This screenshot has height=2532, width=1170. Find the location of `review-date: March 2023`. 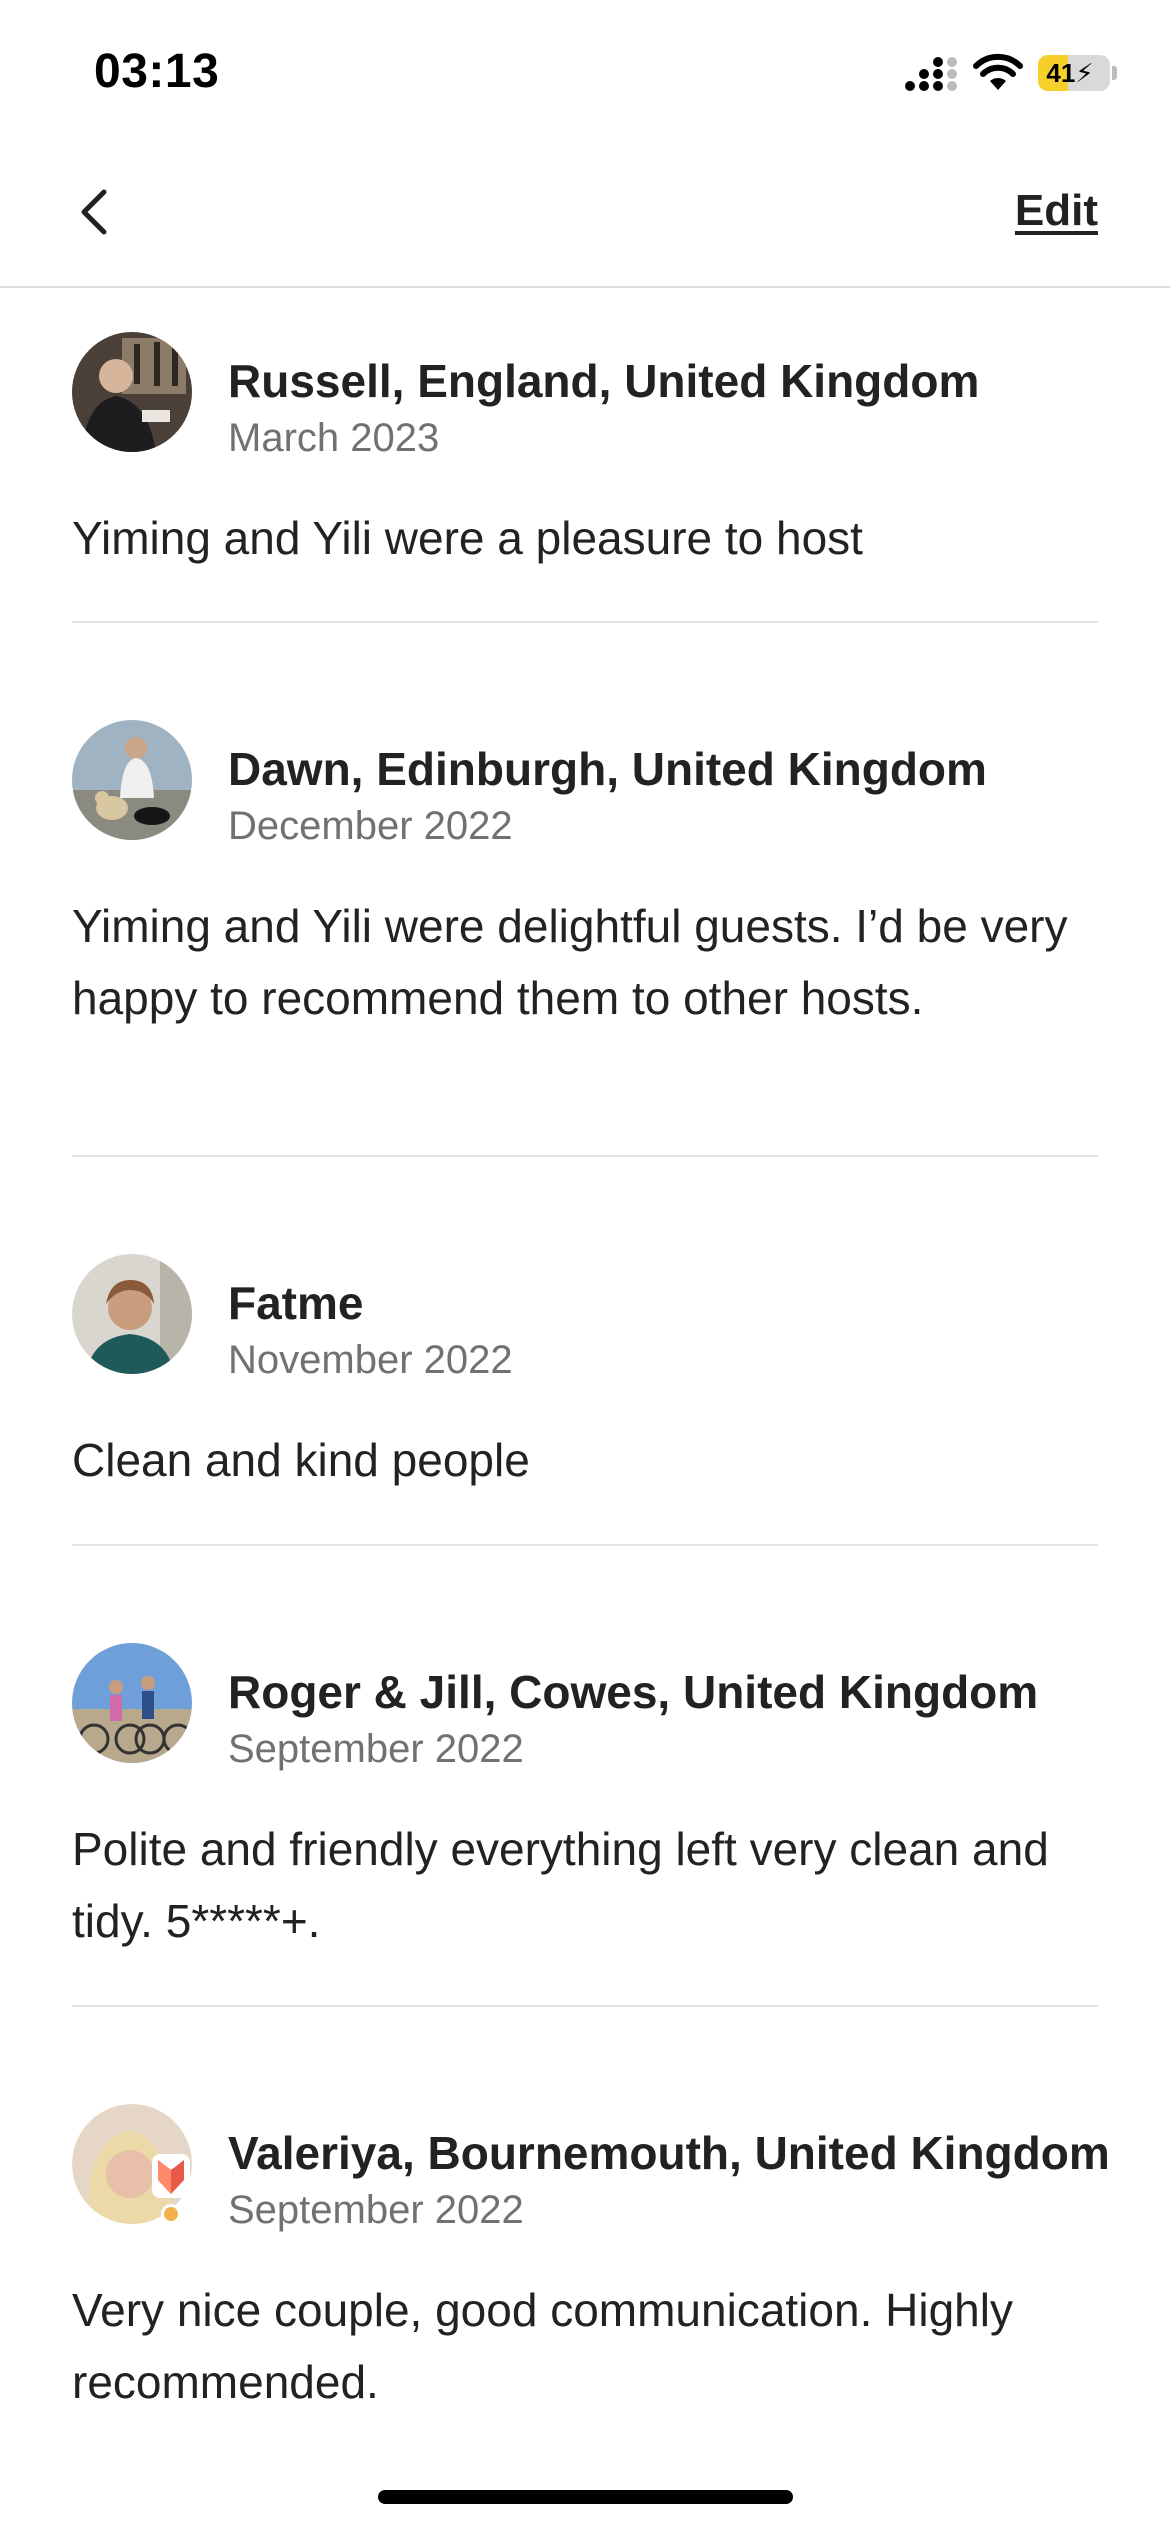

review-date: March 2023 is located at coordinates (334, 438).